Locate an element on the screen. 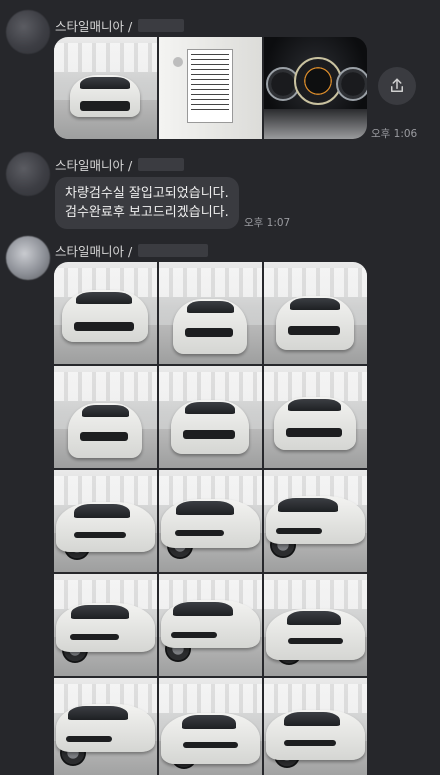 Image resolution: width=440 pixels, height=775 pixels. photo-vin-sticker is located at coordinates (210, 88).